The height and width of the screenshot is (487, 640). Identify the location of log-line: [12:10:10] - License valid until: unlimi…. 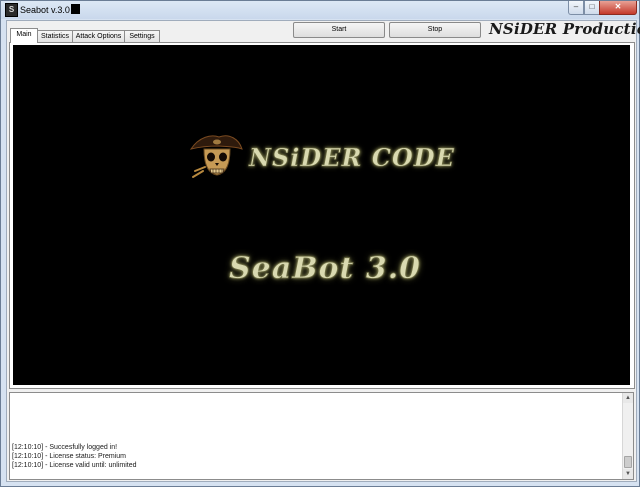
(74, 465).